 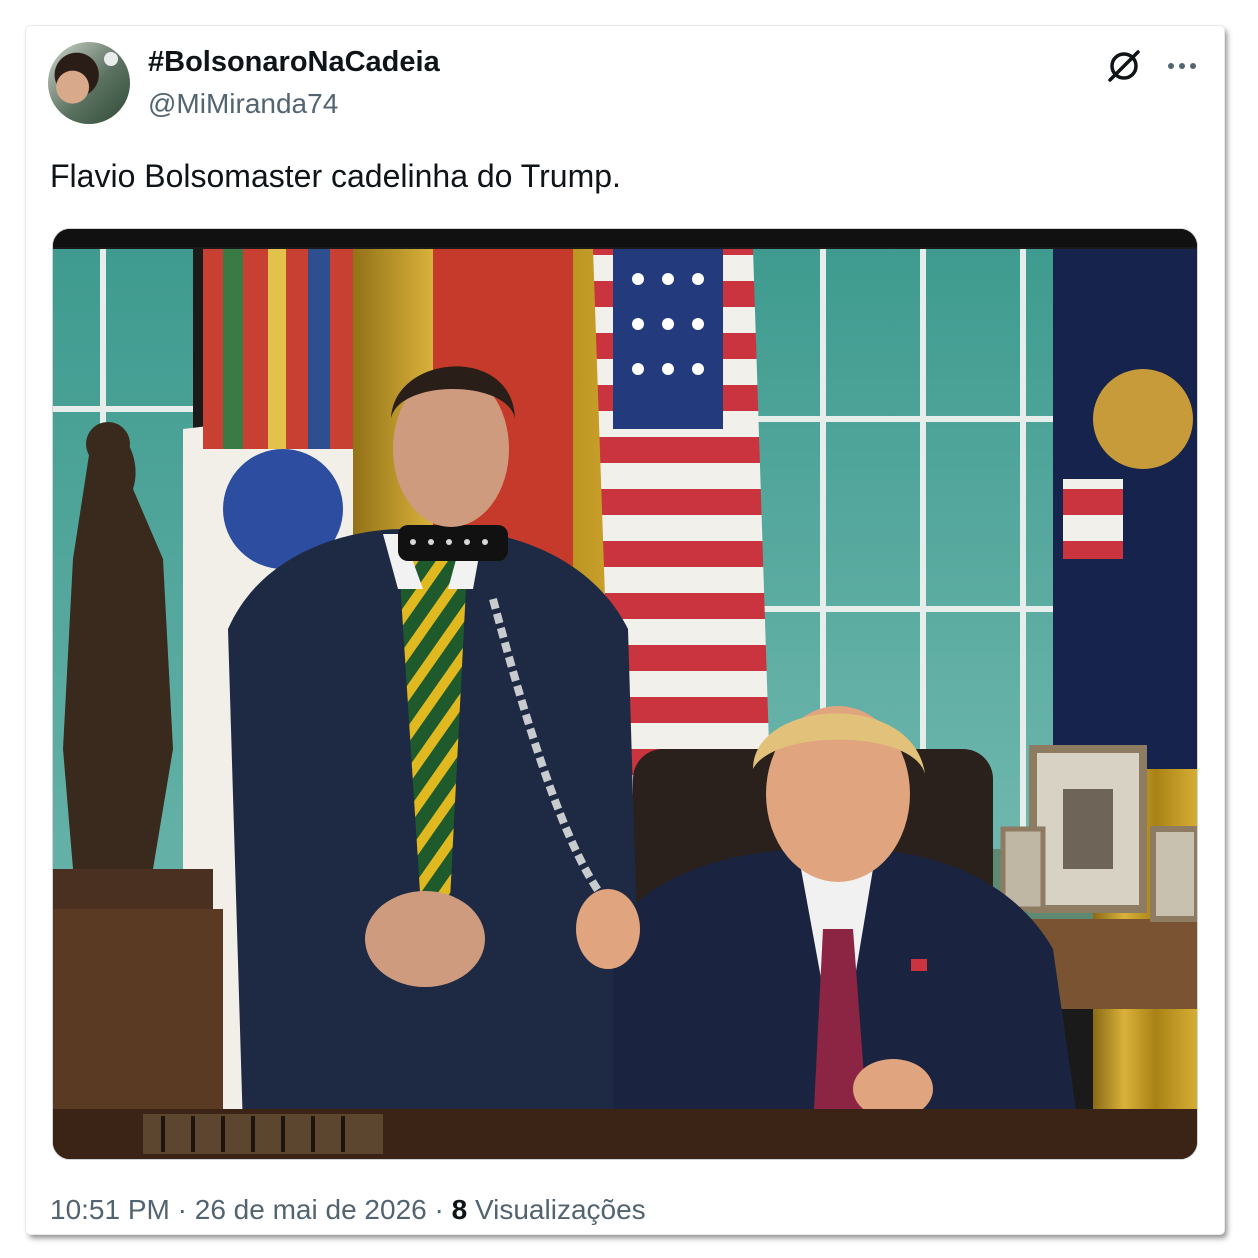 I want to click on more-icon, so click(x=1182, y=66).